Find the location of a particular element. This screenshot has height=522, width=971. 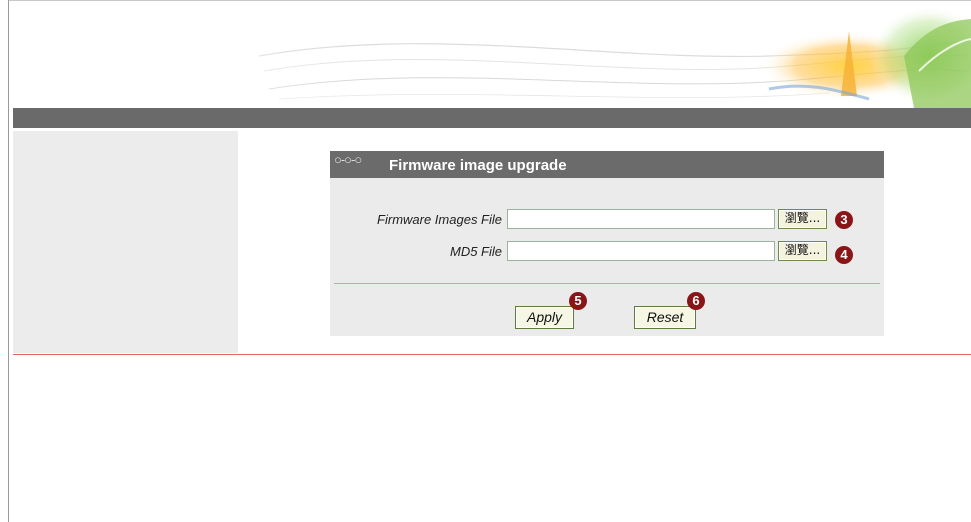

panel-header: ○-○-○ Firmware image upgrade is located at coordinates (607, 164).